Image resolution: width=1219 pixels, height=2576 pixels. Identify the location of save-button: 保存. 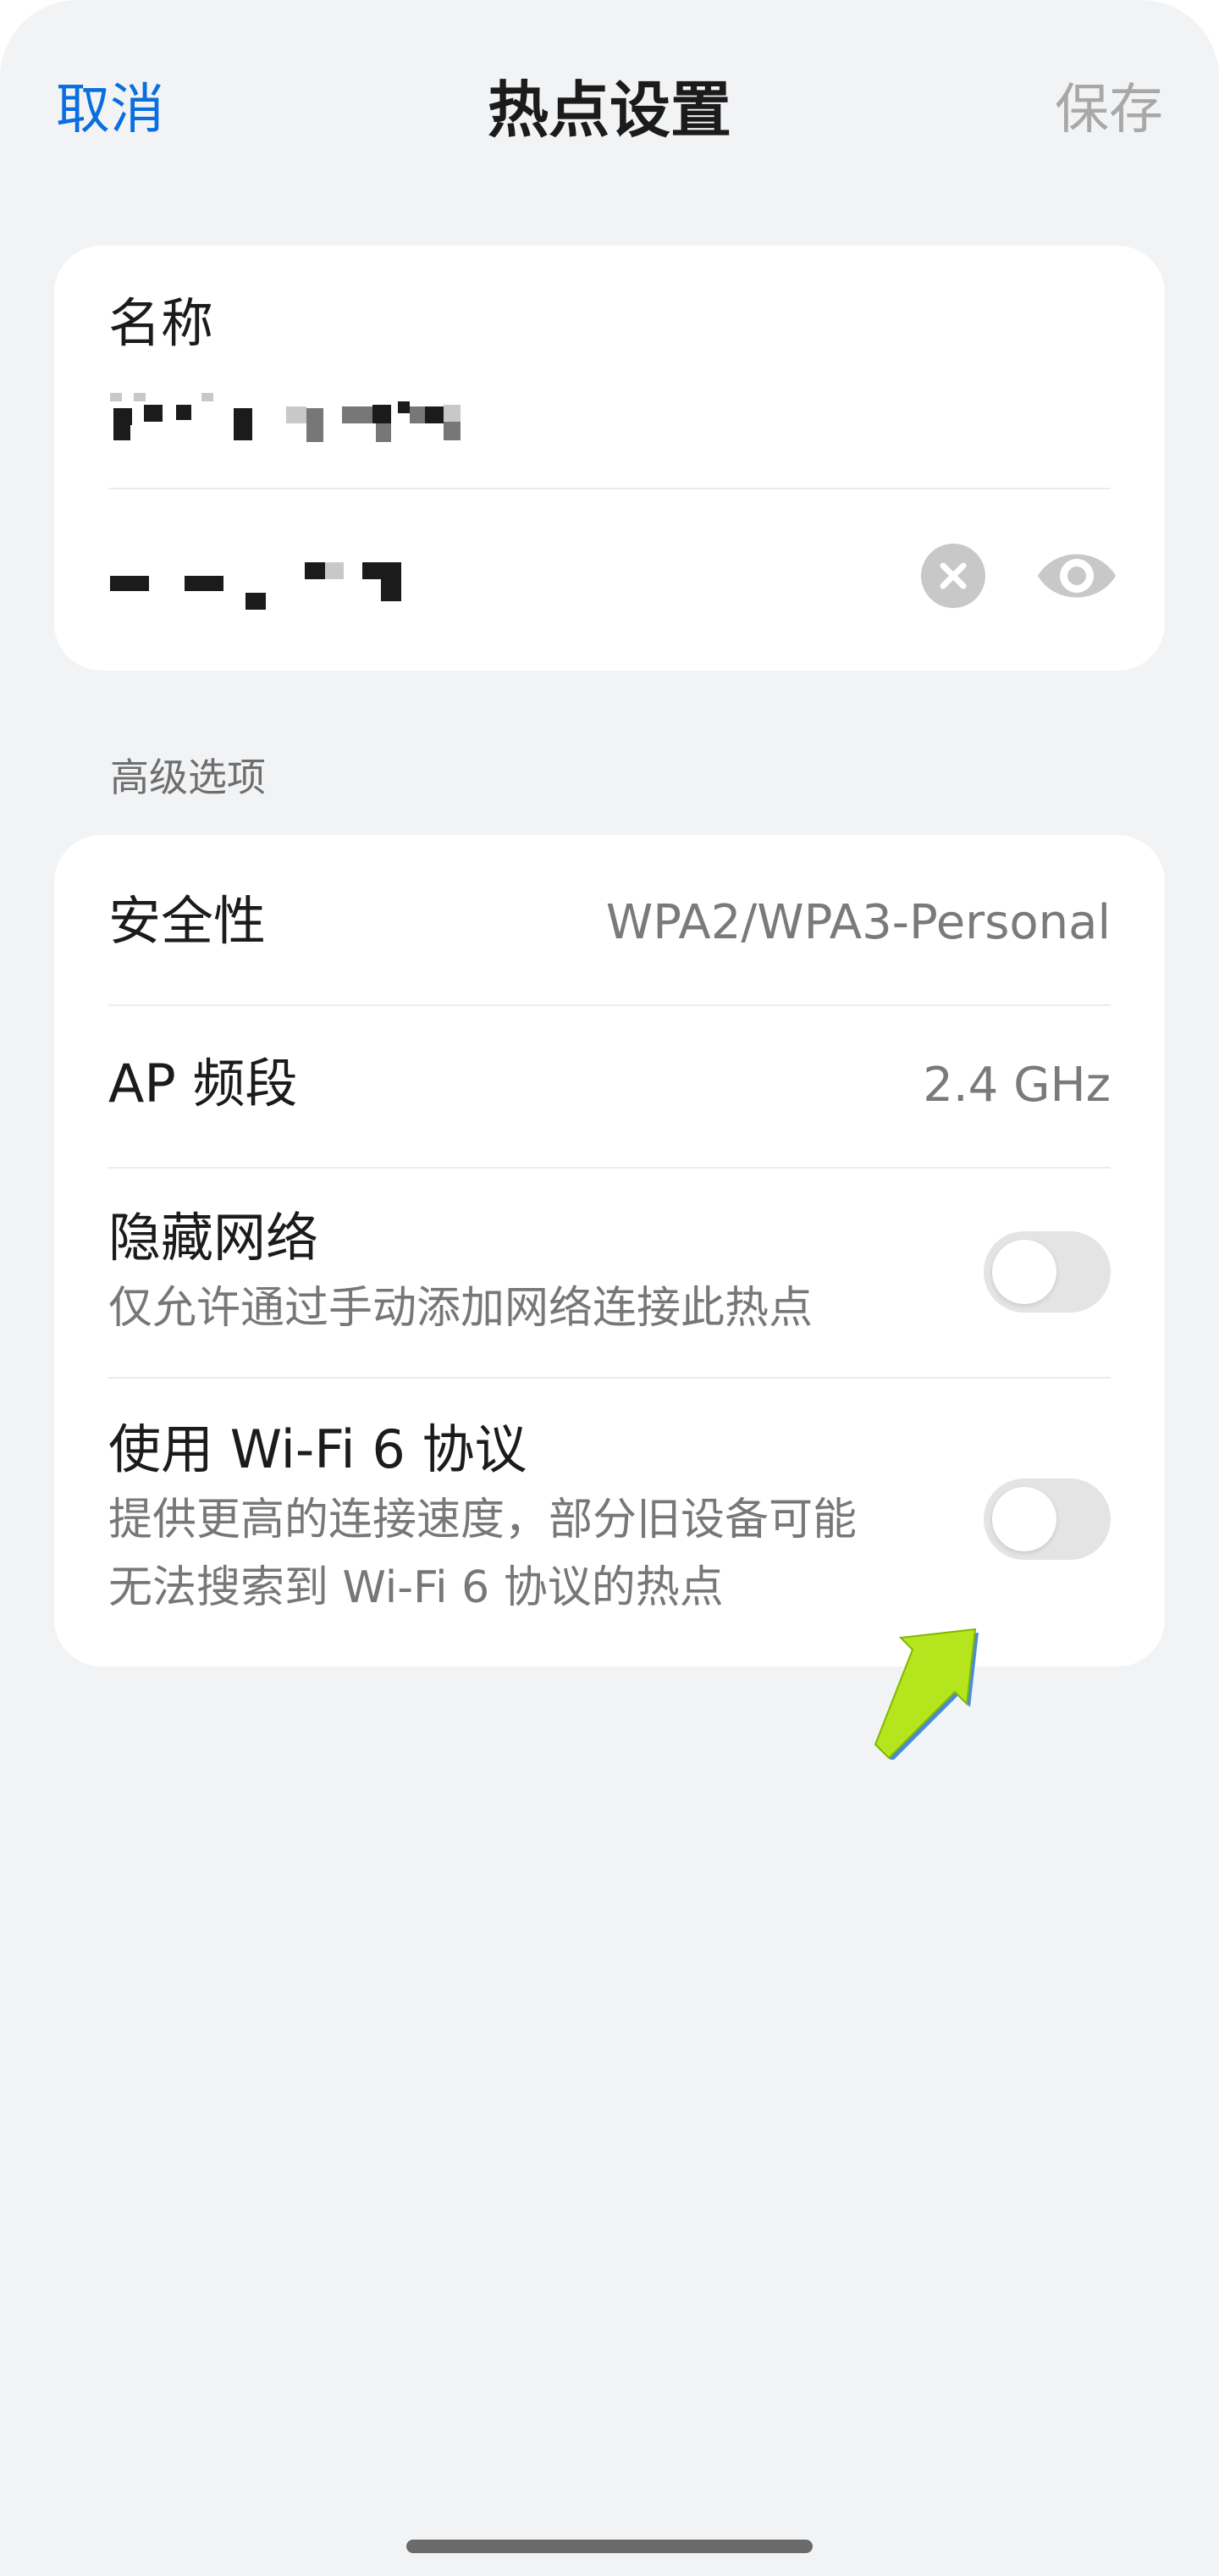
(1109, 110).